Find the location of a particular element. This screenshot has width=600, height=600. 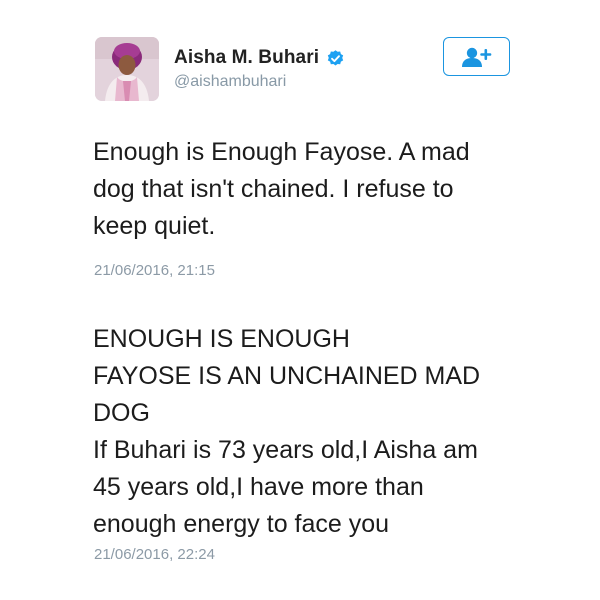

user-name-row: Aisha M. Buhari is located at coordinates (259, 58).